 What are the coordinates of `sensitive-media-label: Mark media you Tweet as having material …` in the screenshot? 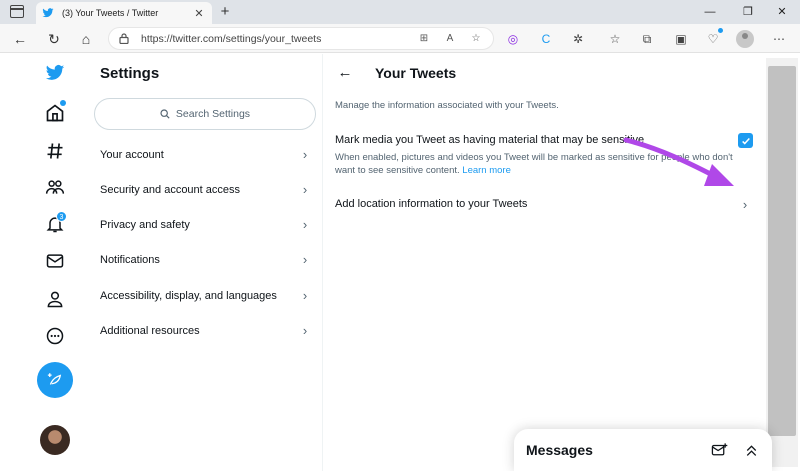 It's located at (489, 140).